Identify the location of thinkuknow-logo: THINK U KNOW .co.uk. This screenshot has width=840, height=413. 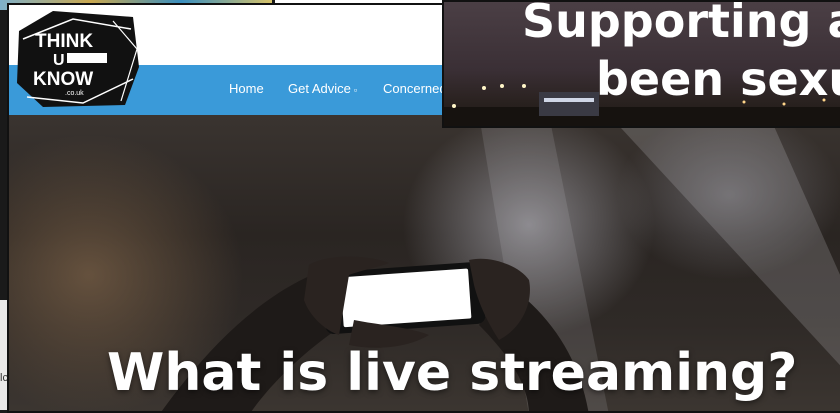
(77, 59).